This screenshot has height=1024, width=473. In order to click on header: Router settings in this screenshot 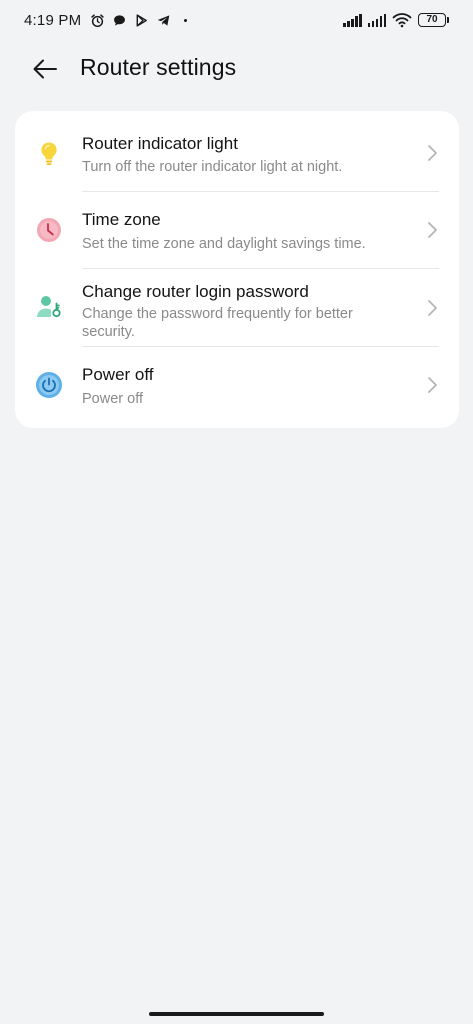, I will do `click(236, 68)`.